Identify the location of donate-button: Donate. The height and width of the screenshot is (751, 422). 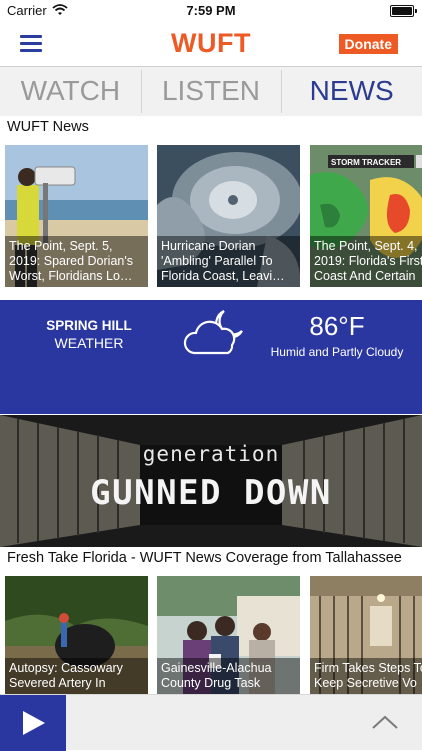
(368, 44).